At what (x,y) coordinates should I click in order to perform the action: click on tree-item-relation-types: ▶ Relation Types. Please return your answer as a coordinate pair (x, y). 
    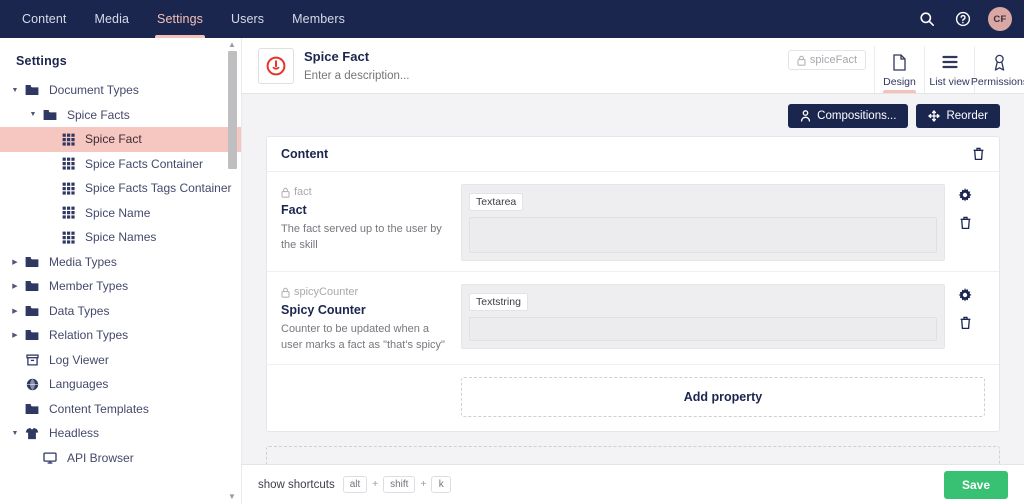
    Looking at the image, I should click on (120, 335).